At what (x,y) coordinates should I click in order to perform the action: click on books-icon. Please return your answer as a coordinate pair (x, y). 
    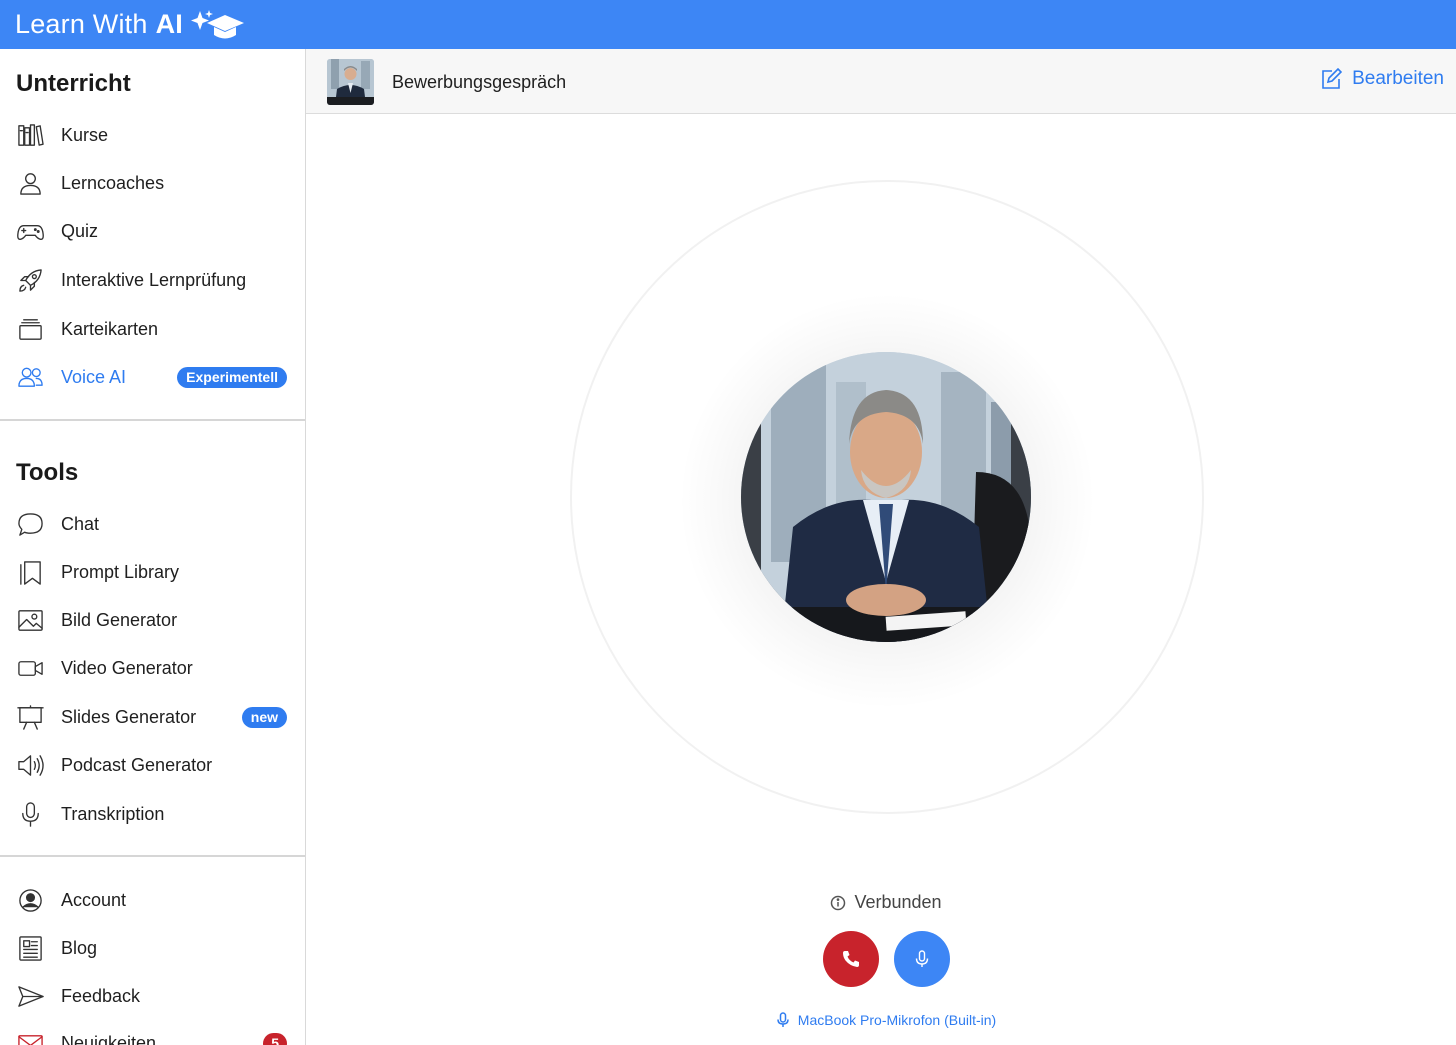
    Looking at the image, I should click on (30, 135).